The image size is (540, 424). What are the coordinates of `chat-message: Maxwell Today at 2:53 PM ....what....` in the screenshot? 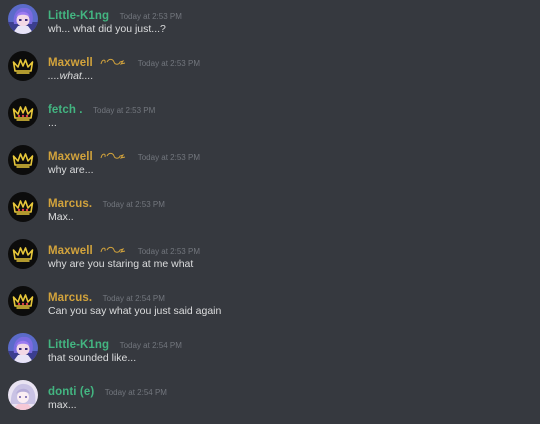 It's located at (270, 73).